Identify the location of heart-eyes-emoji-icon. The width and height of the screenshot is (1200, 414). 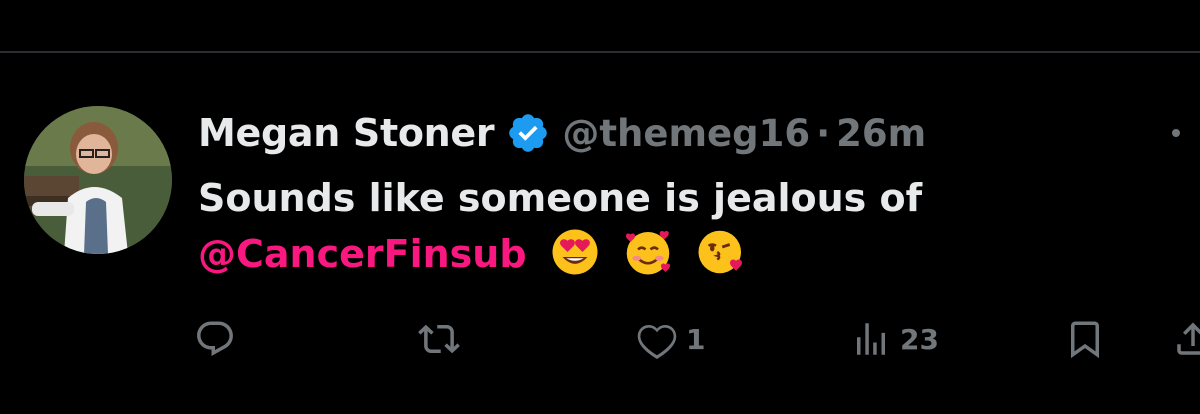
(575, 252).